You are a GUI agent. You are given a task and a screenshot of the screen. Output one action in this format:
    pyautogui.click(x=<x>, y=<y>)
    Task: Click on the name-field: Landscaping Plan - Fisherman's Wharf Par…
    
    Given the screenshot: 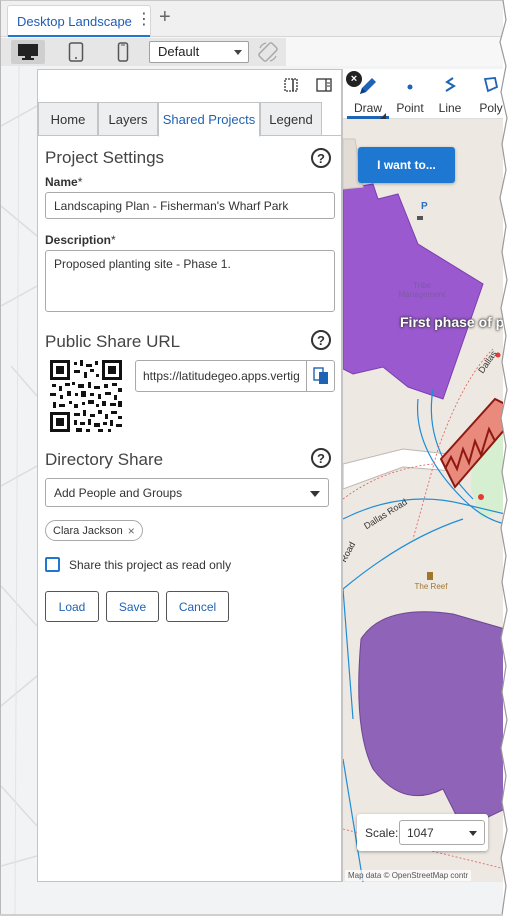 What is the action you would take?
    pyautogui.click(x=190, y=205)
    